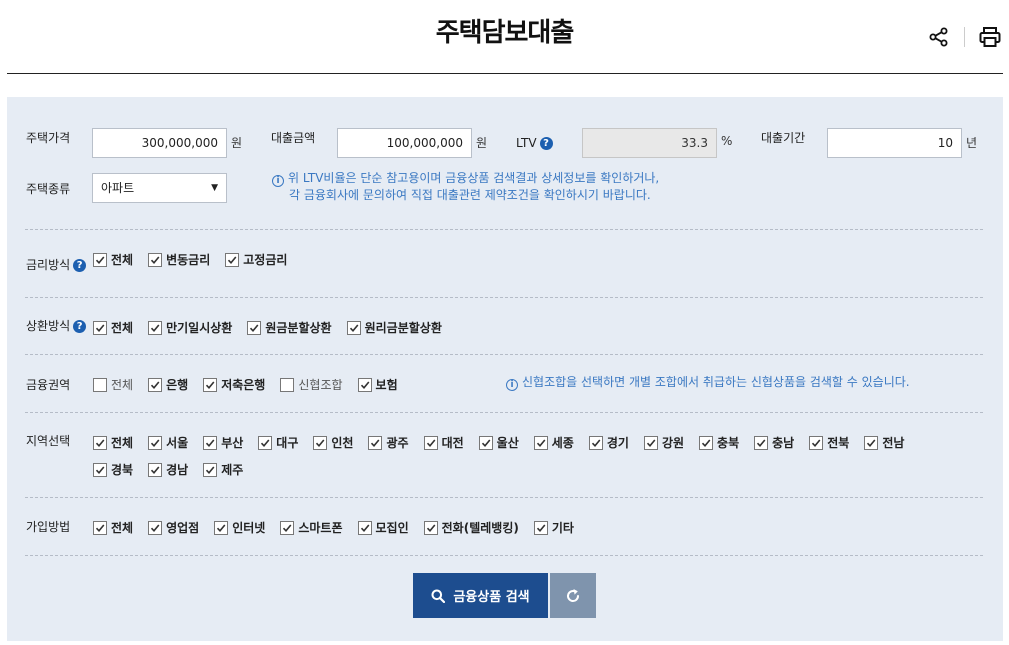 The height and width of the screenshot is (645, 1009). I want to click on region-checkbox-5: 광주, so click(388, 442).